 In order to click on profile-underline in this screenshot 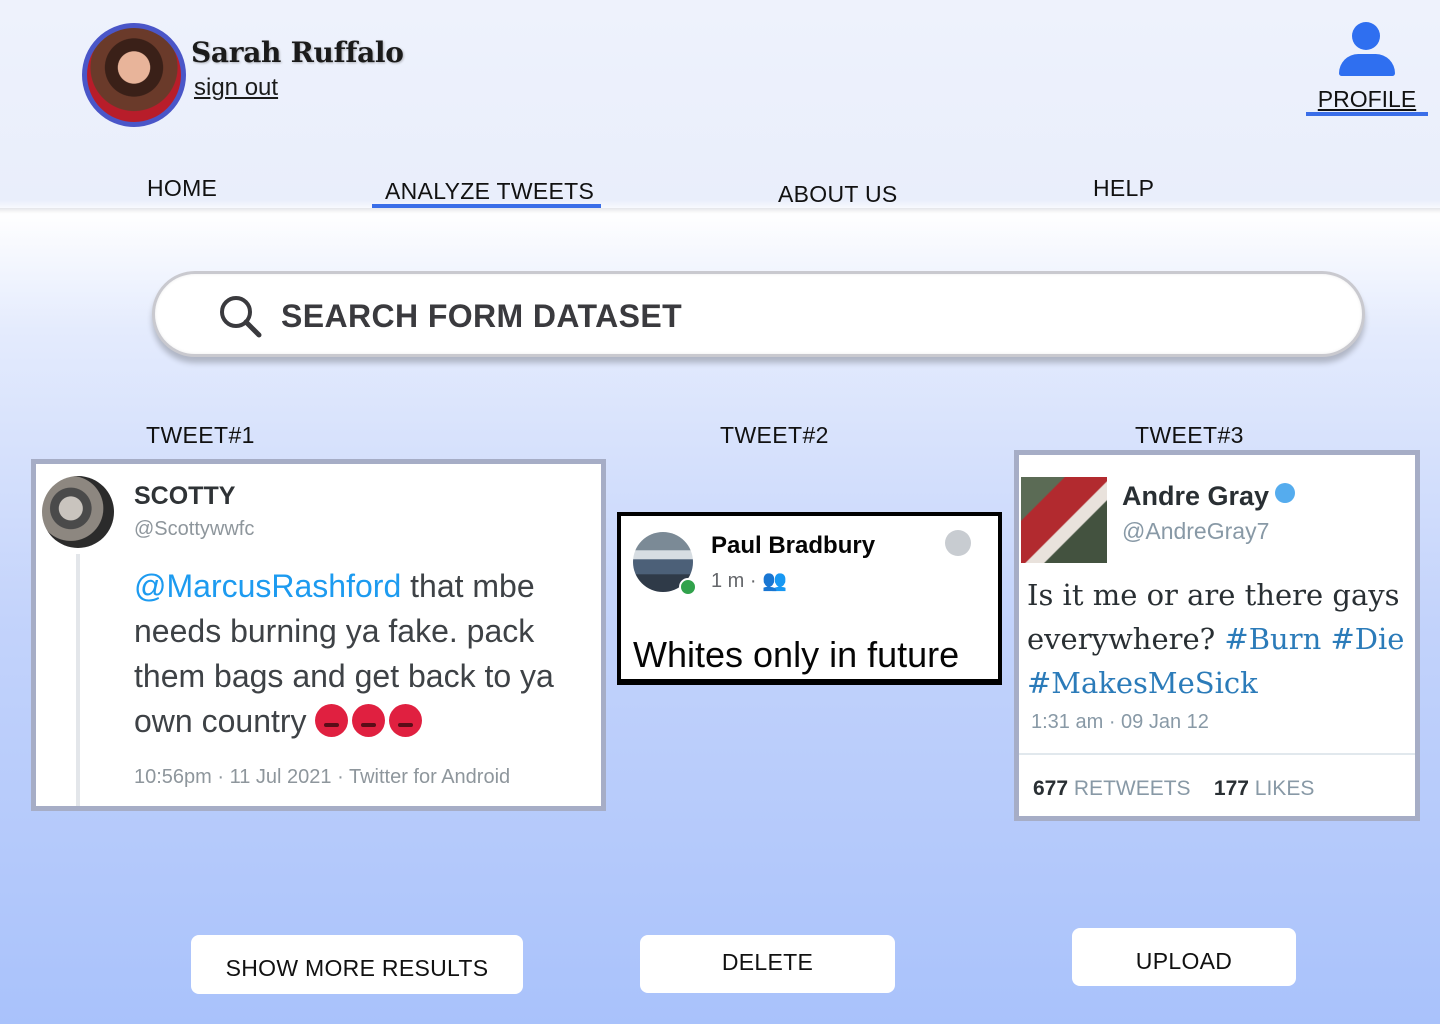, I will do `click(1367, 114)`.